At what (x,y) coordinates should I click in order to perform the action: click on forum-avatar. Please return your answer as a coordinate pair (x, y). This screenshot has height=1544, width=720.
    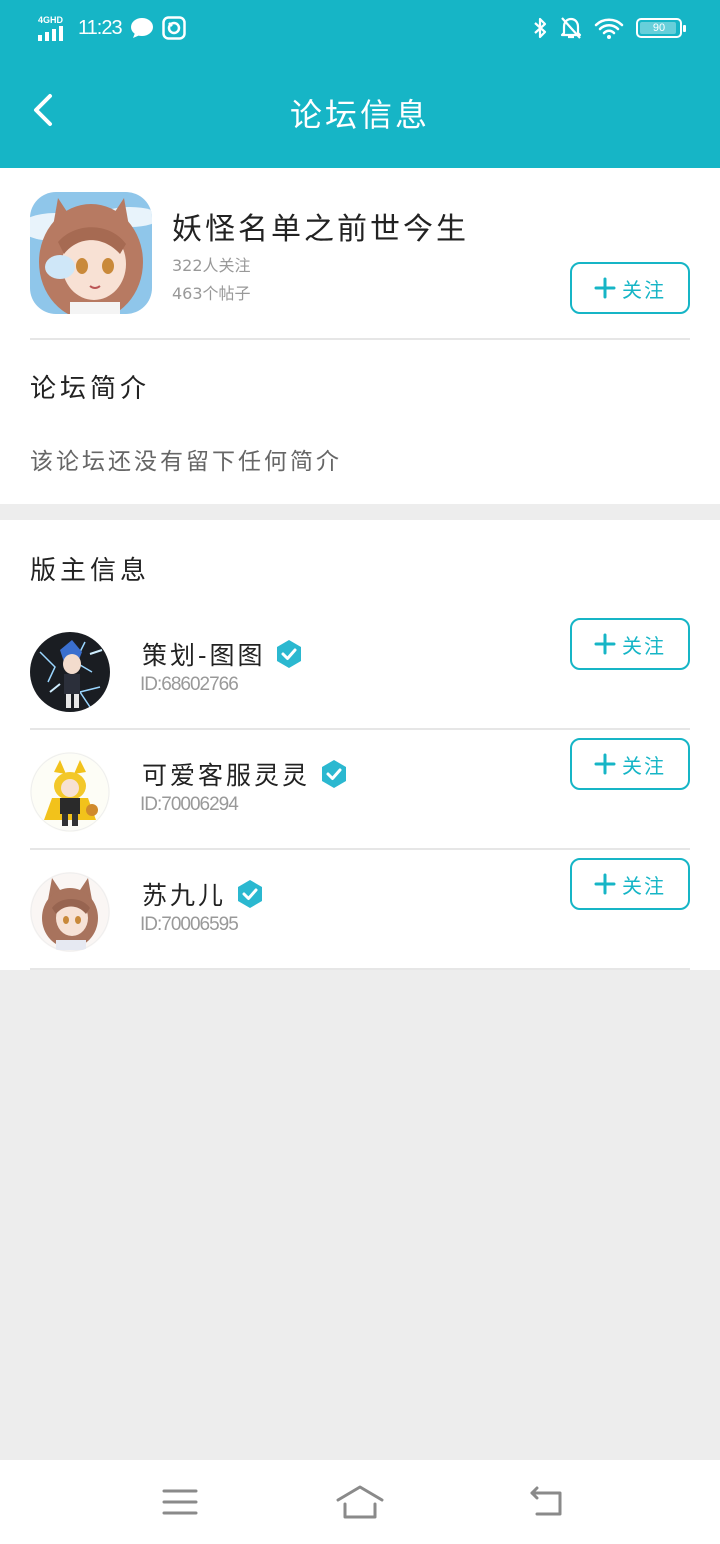
    Looking at the image, I should click on (91, 253).